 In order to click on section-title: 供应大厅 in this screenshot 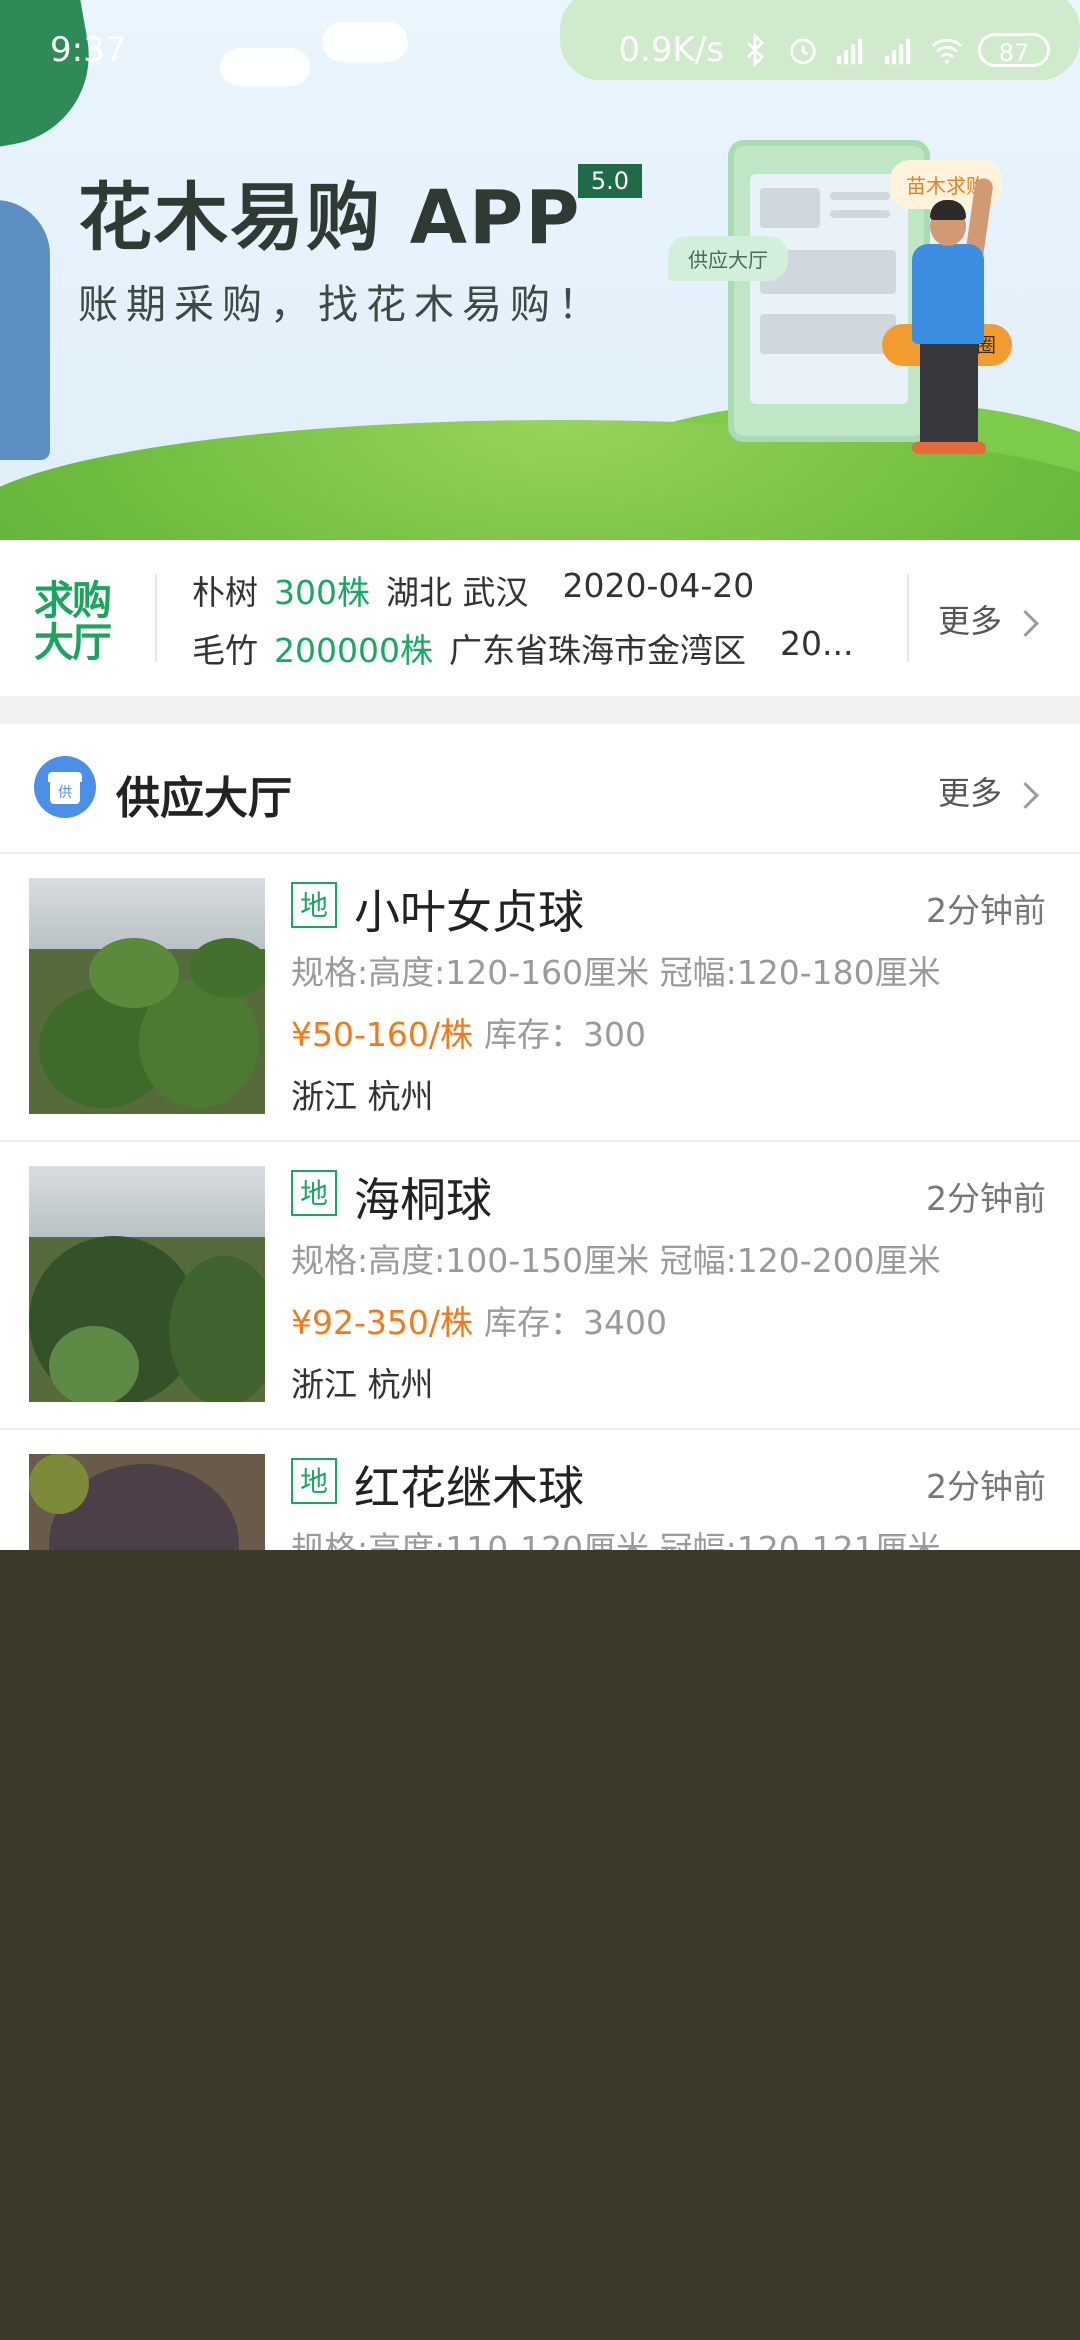, I will do `click(204, 798)`.